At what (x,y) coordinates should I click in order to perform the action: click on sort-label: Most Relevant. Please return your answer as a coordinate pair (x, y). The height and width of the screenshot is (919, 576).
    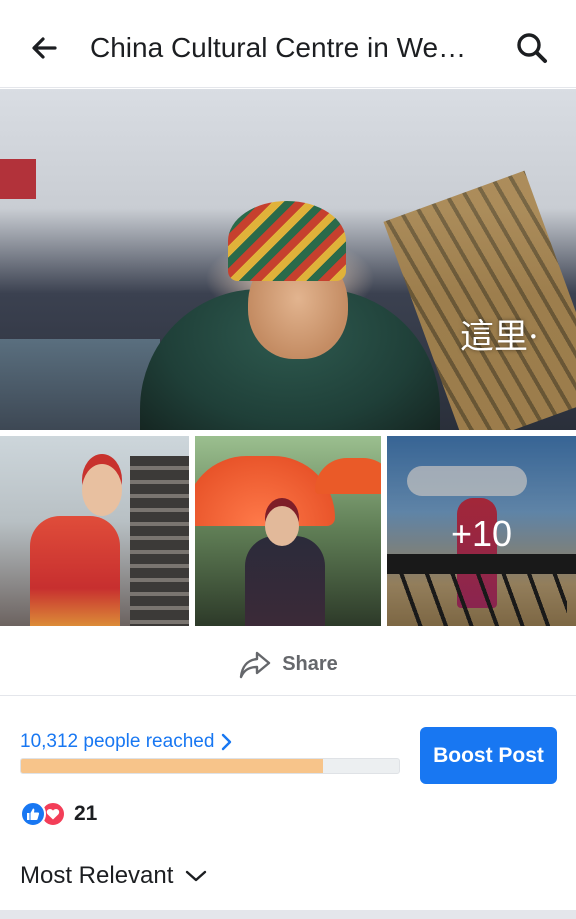
    Looking at the image, I should click on (97, 875).